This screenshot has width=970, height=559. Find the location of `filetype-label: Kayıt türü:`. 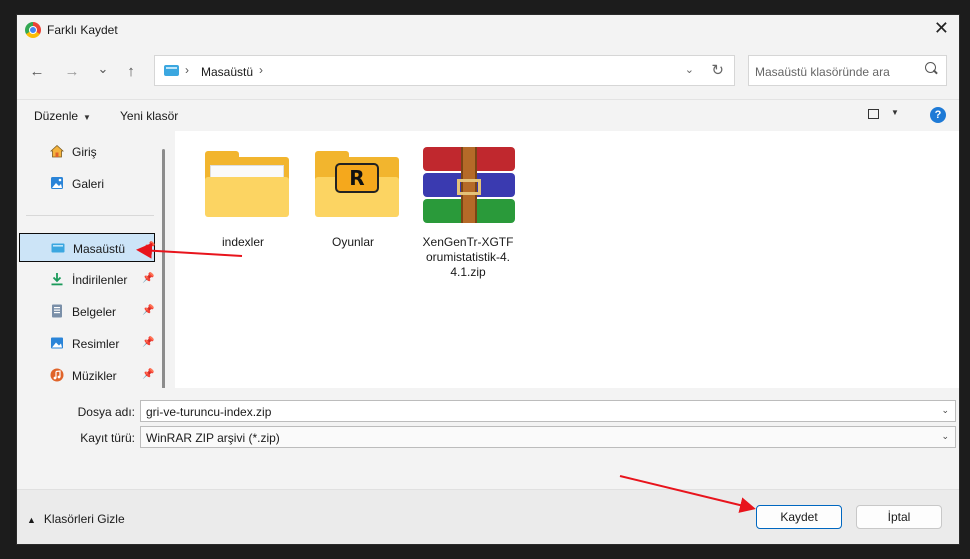

filetype-label: Kayıt türü: is located at coordinates (107, 438).